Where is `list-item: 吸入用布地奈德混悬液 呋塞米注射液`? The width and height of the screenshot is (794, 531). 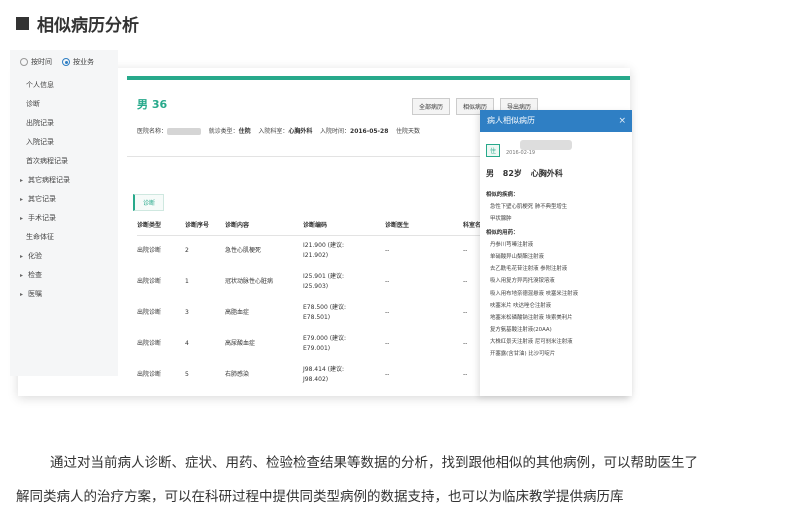 list-item: 吸入用布地奈德混悬液 呋塞米注射液 is located at coordinates (534, 293).